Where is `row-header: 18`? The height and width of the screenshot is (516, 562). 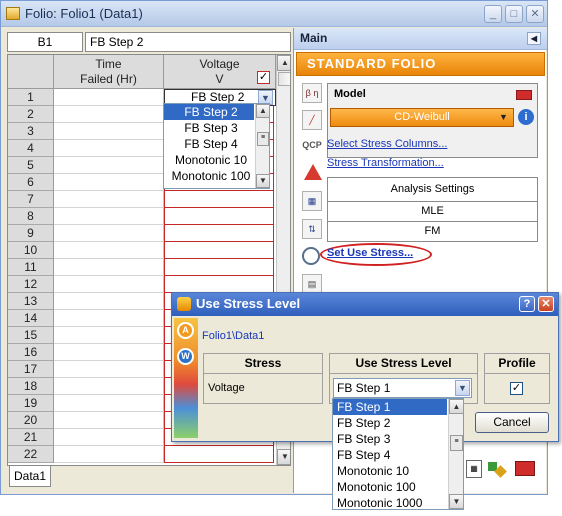 row-header: 18 is located at coordinates (31, 386).